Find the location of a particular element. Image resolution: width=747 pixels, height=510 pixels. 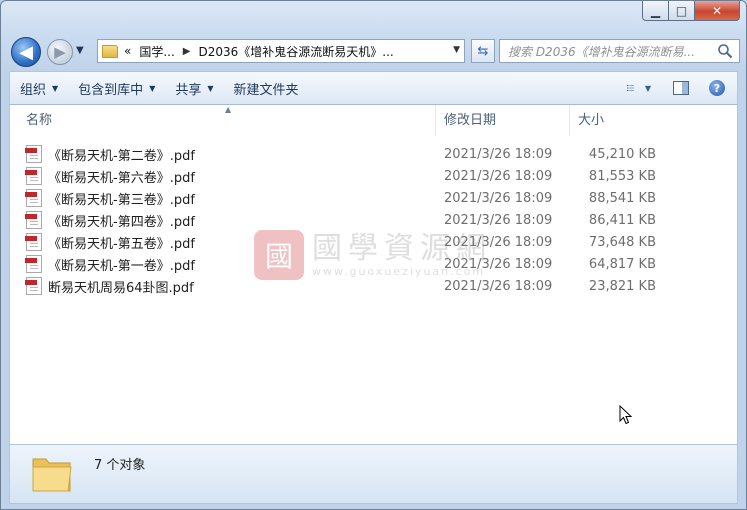

caption-buttons: ▁ □ ✕ is located at coordinates (691, 11).